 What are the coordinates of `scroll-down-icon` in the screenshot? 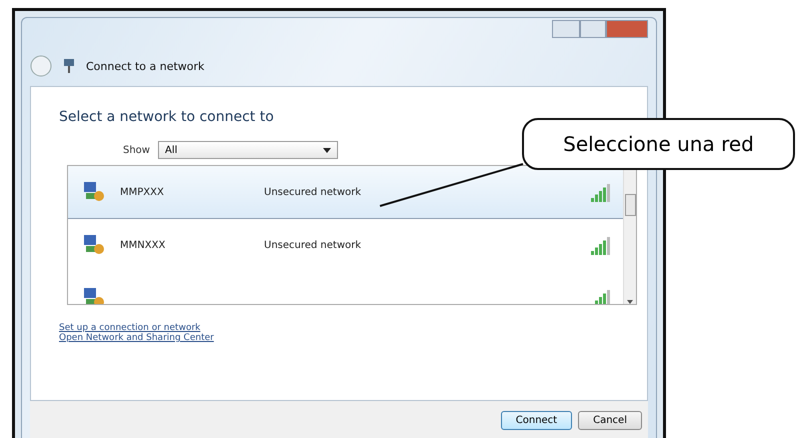 It's located at (630, 302).